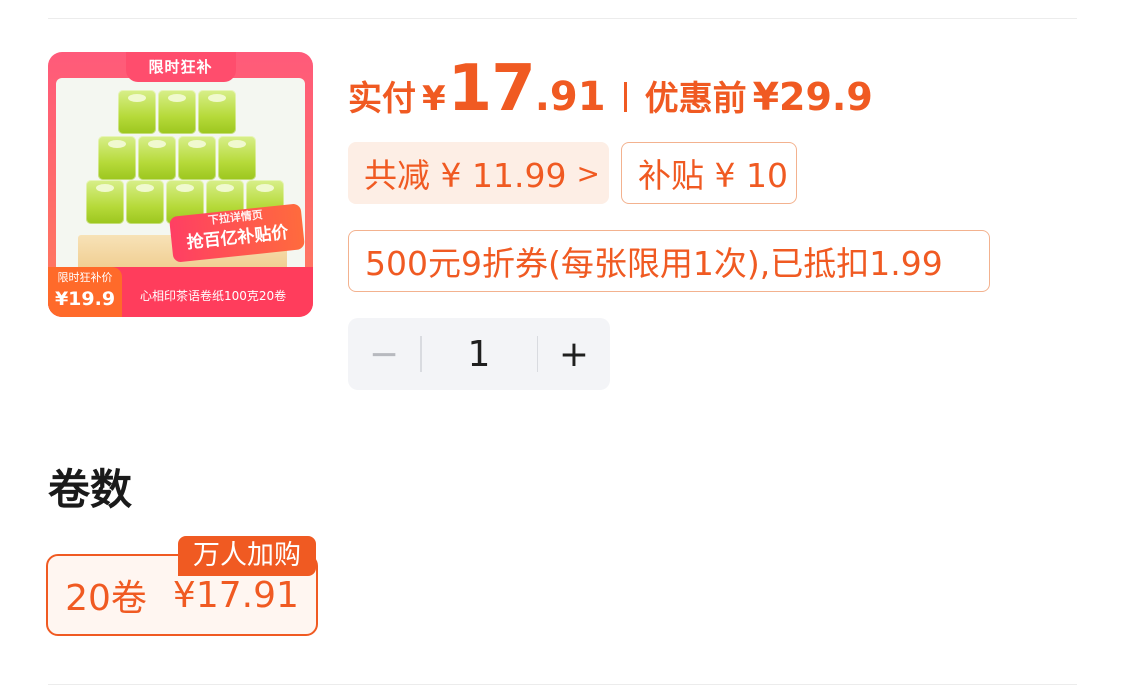 This screenshot has height=687, width=1125. What do you see at coordinates (247, 556) in the screenshot?
I see `option-badge: 万人加购` at bounding box center [247, 556].